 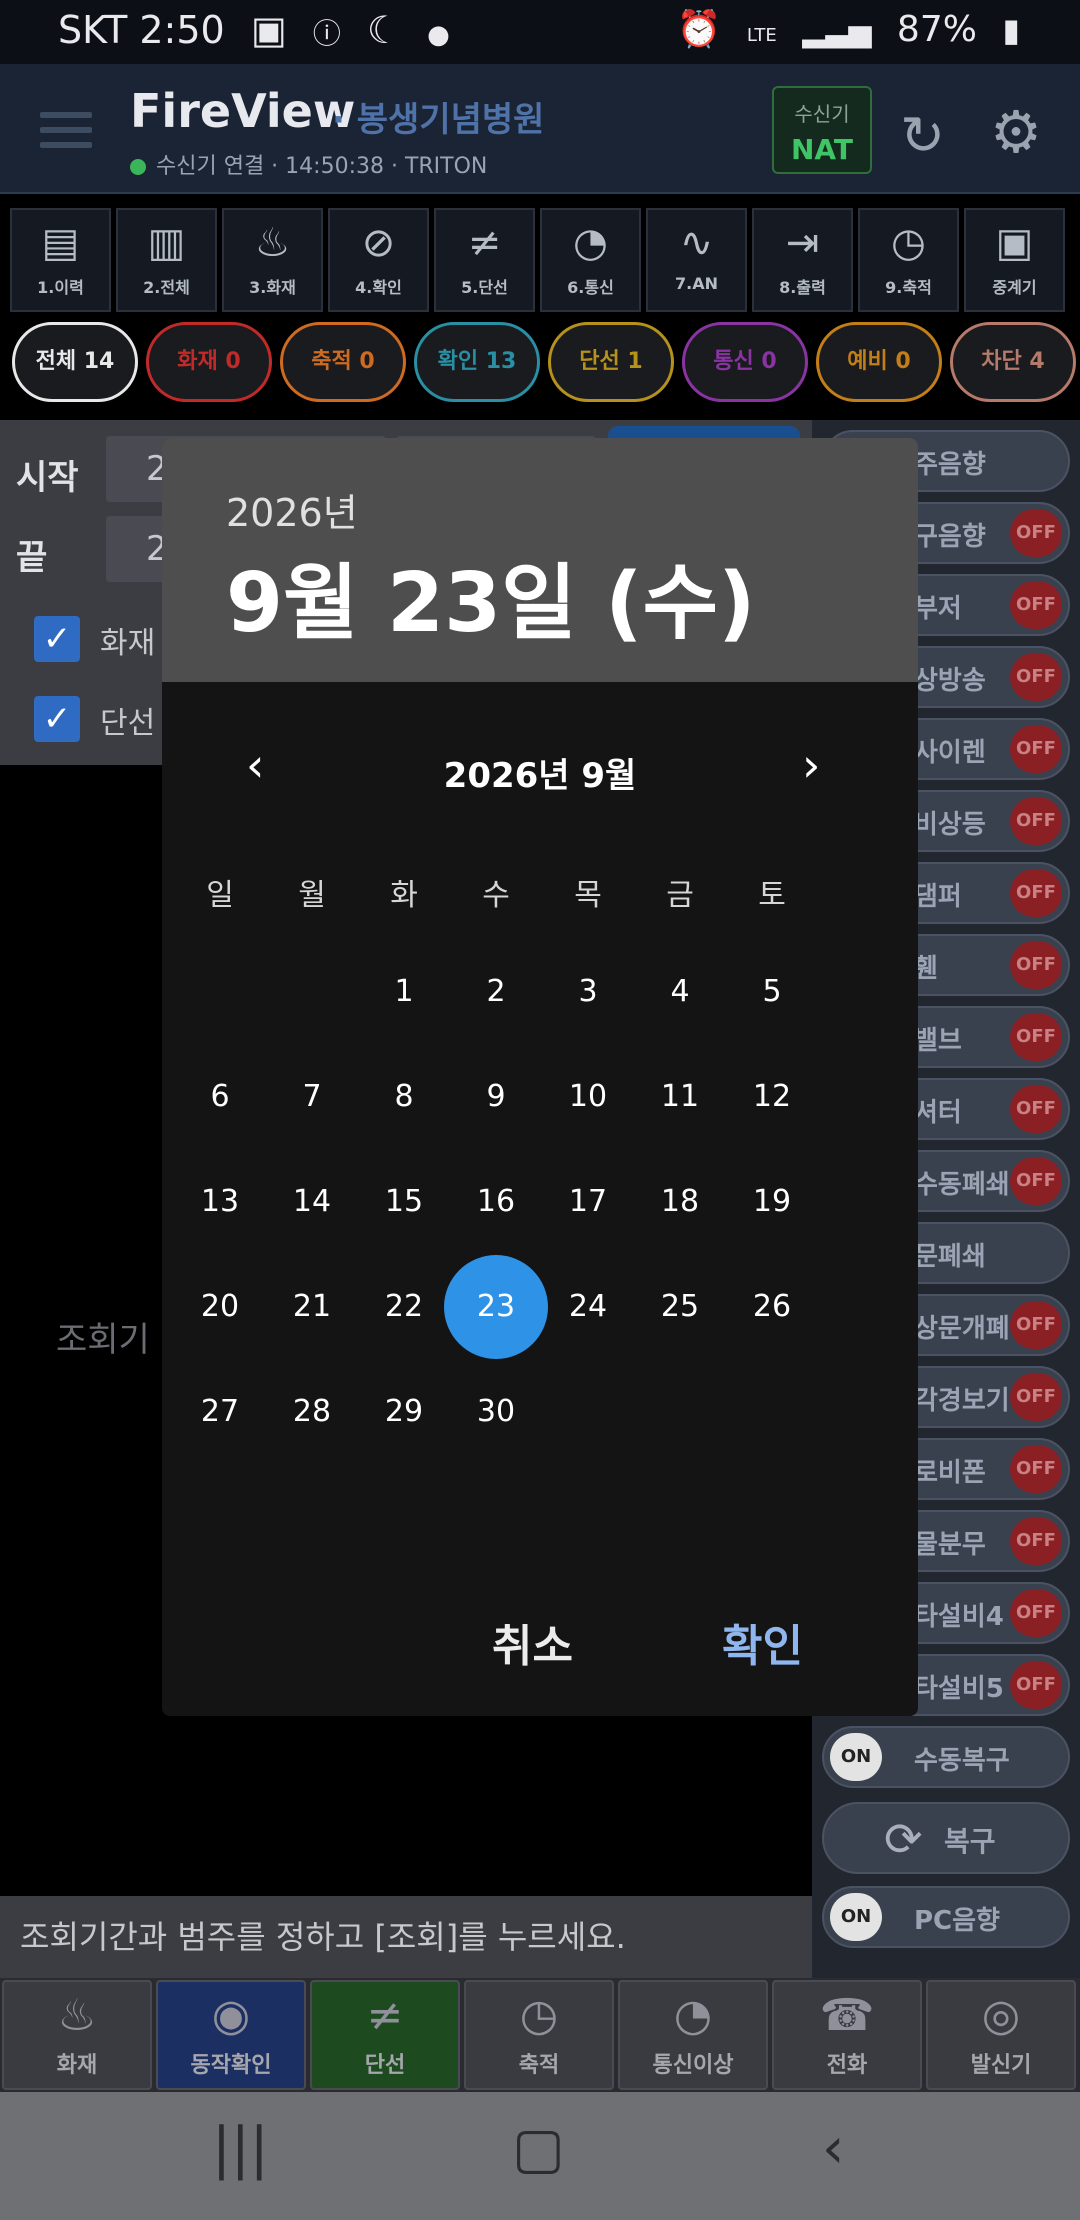 I want to click on calendar-day: 18, so click(x=680, y=1202).